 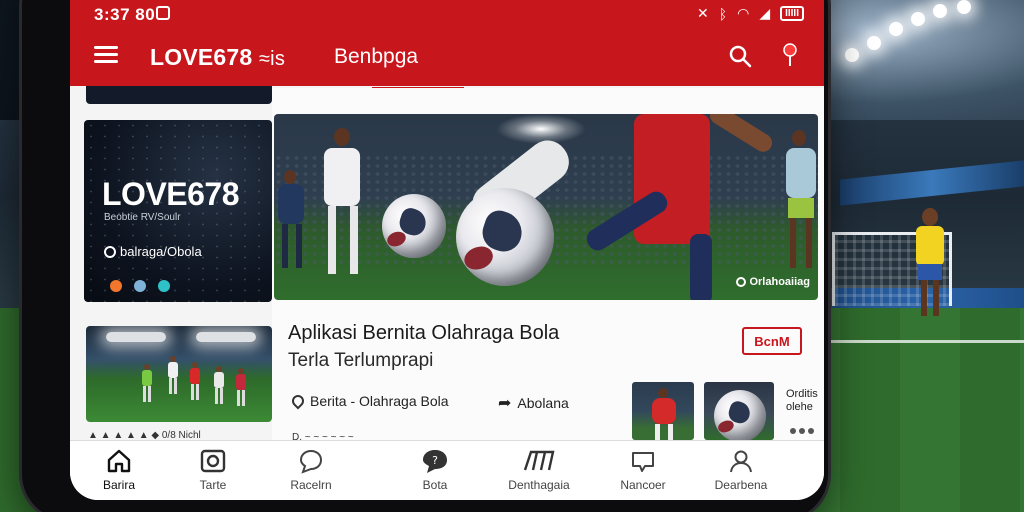 What do you see at coordinates (125, 14) in the screenshot?
I see `status-time: 3:37 80` at bounding box center [125, 14].